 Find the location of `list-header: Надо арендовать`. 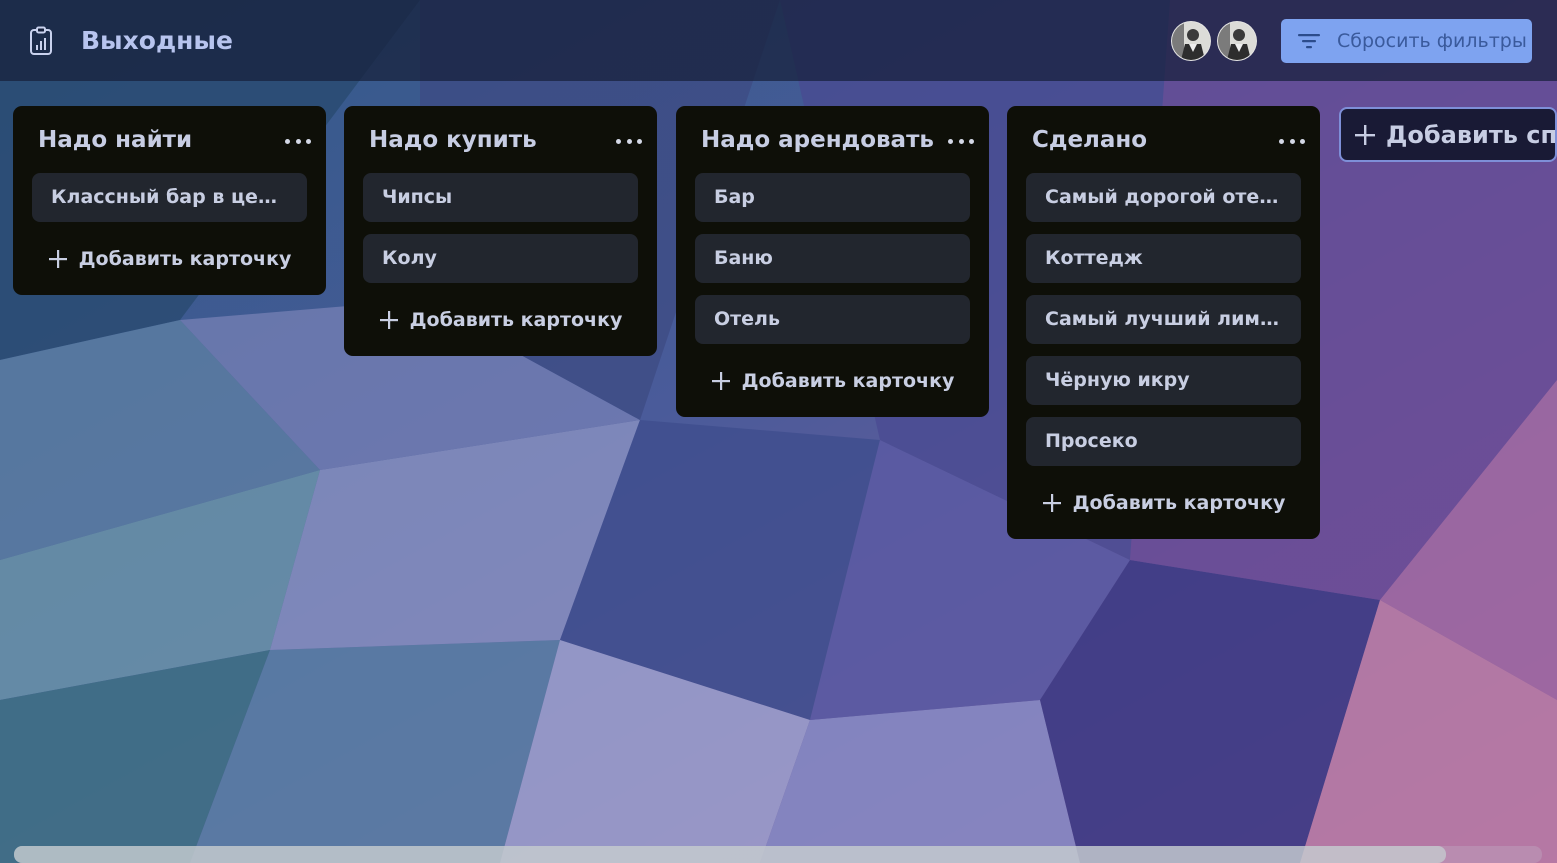

list-header: Надо арендовать is located at coordinates (832, 137).